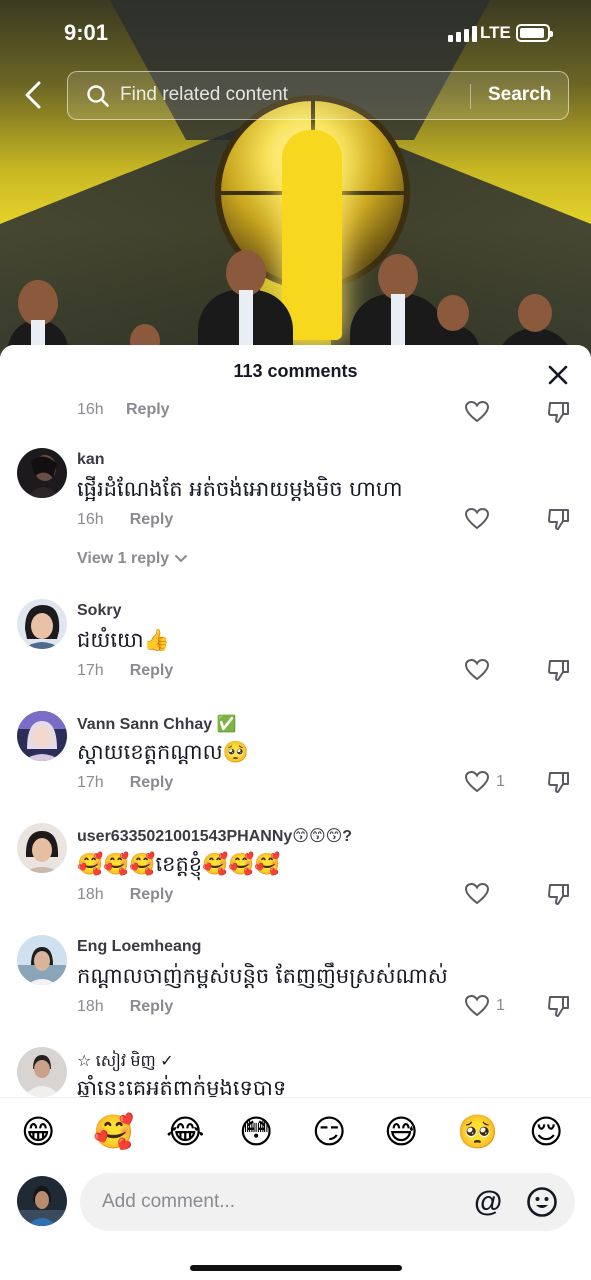  Describe the element at coordinates (542, 1202) in the screenshot. I see `emoji-picker-icon` at that location.